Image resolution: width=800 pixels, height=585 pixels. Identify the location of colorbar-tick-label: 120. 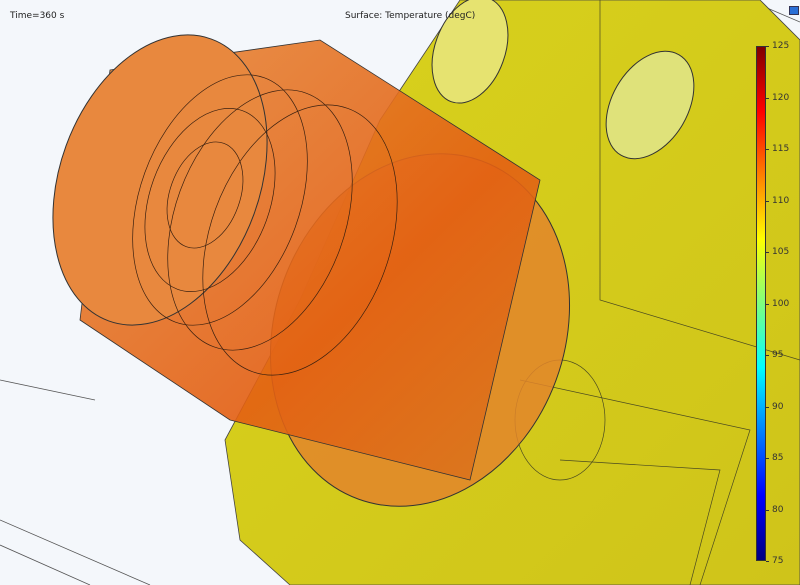
(781, 97).